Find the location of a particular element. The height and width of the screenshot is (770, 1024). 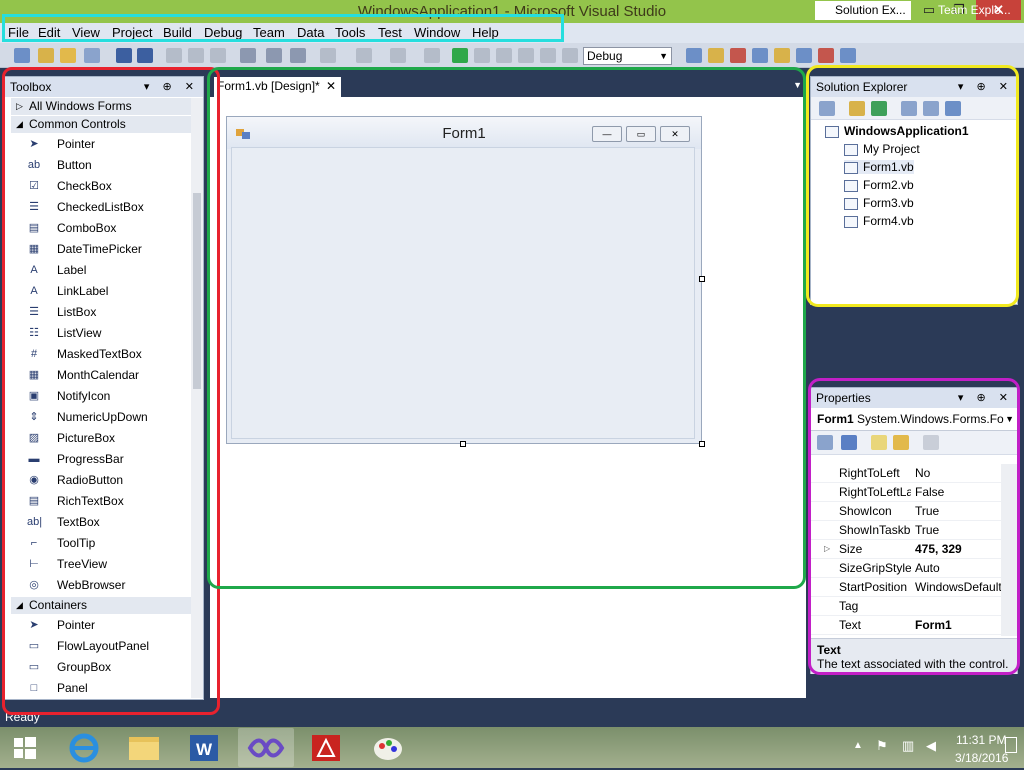

toolbox-item-panel: □ Panel is located at coordinates (98, 688).